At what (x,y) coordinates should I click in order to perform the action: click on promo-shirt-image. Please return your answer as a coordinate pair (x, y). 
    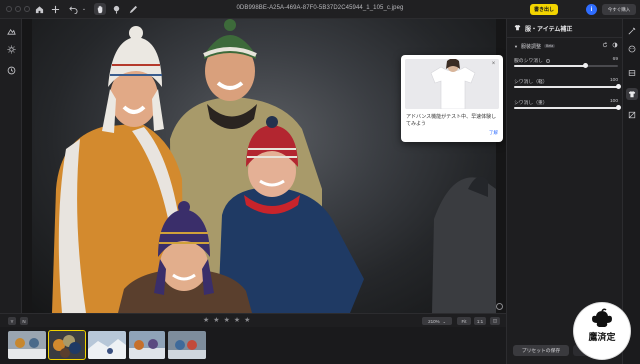
    Looking at the image, I should click on (452, 84).